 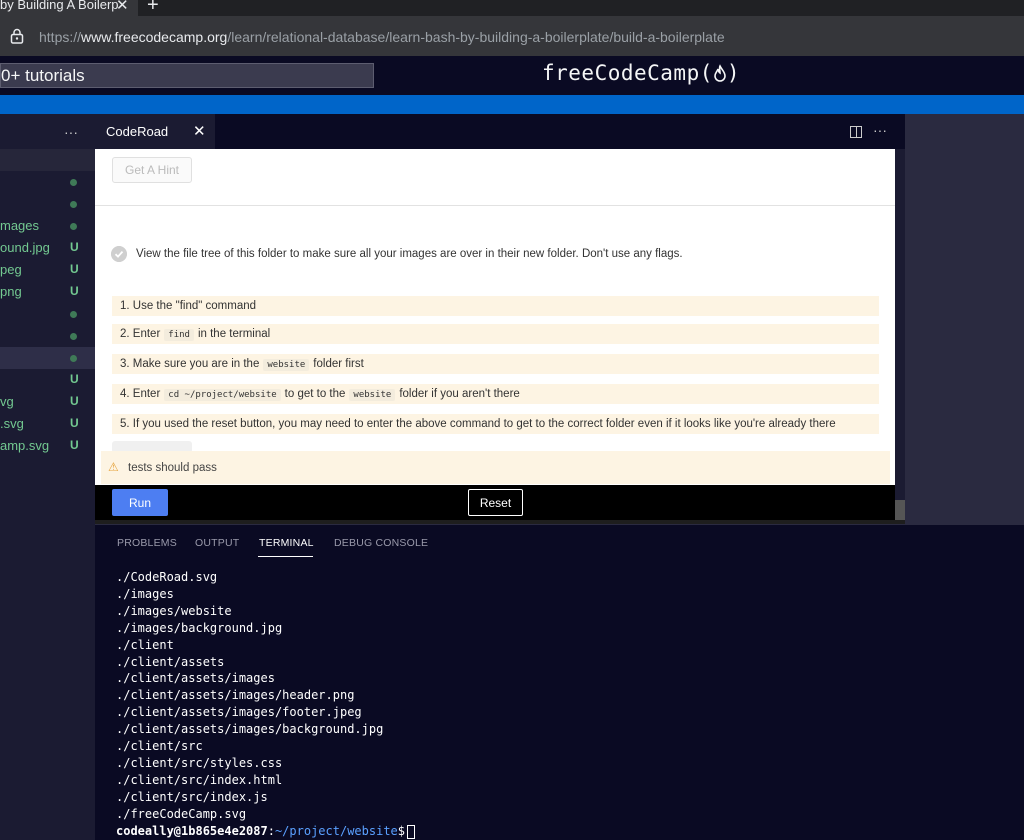 I want to click on terminal-line: ./images/background.jpg, so click(x=199, y=627).